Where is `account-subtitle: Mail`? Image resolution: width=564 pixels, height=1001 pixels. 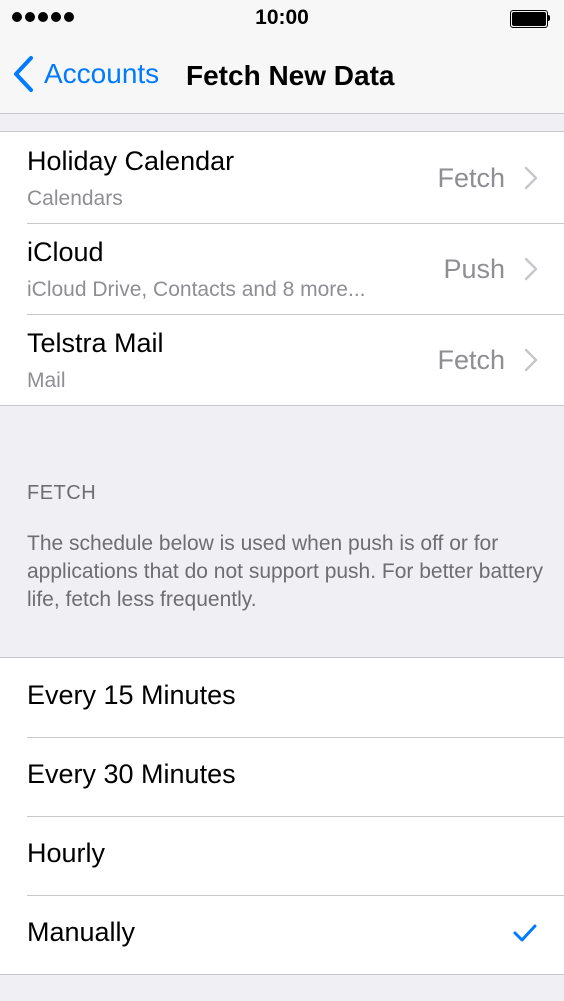 account-subtitle: Mail is located at coordinates (46, 380).